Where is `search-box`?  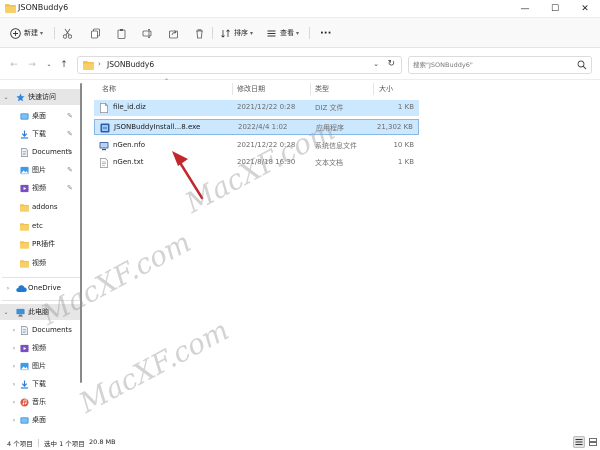 search-box is located at coordinates (500, 65).